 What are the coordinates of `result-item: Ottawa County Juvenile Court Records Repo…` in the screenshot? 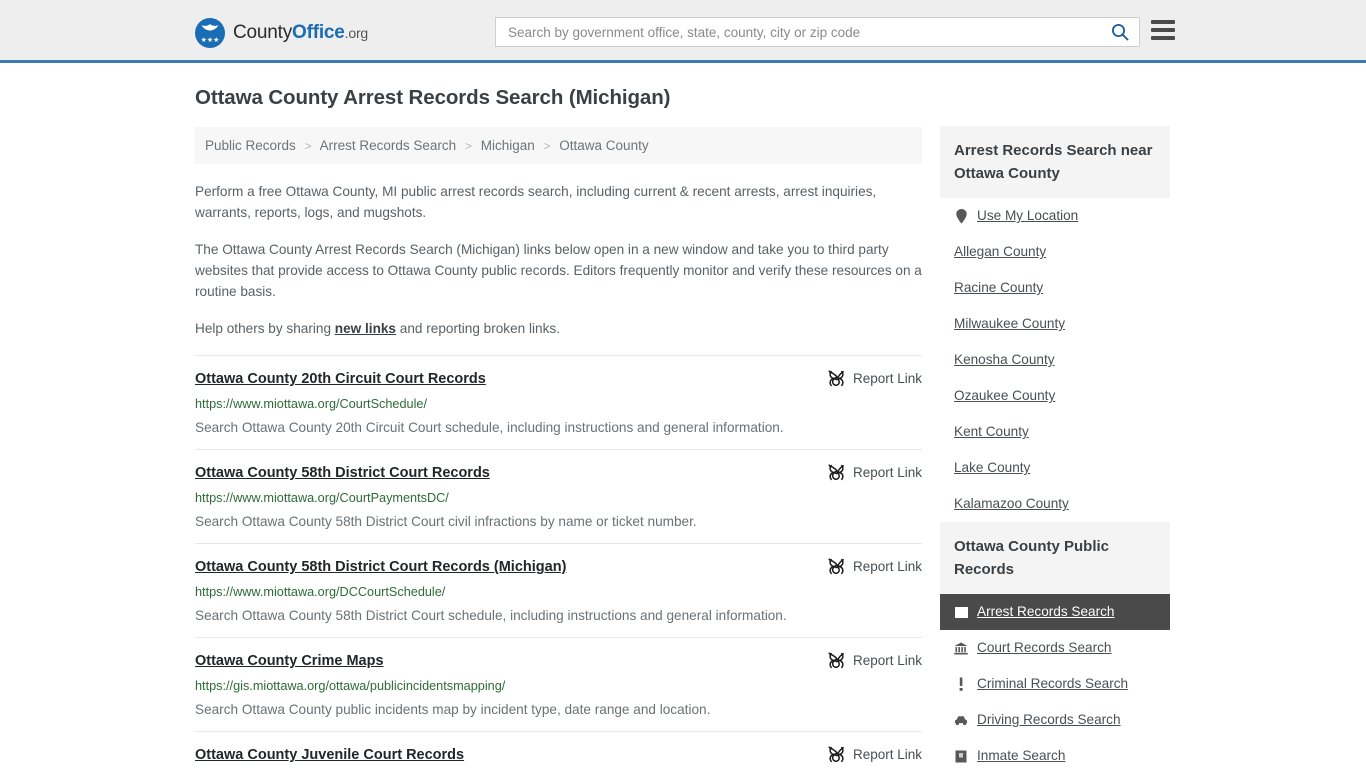 It's located at (558, 749).